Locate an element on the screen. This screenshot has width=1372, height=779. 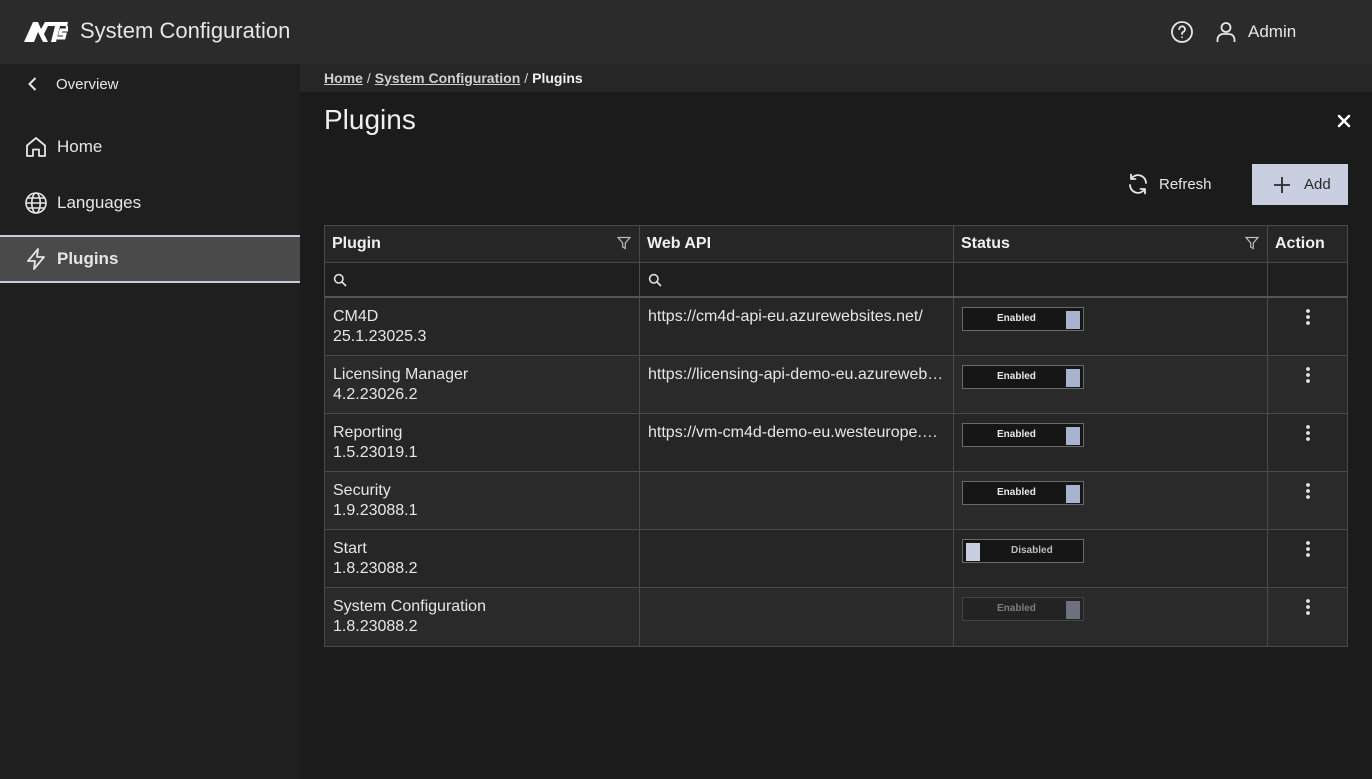
plugin-name: Licensing Manager is located at coordinates (401, 374).